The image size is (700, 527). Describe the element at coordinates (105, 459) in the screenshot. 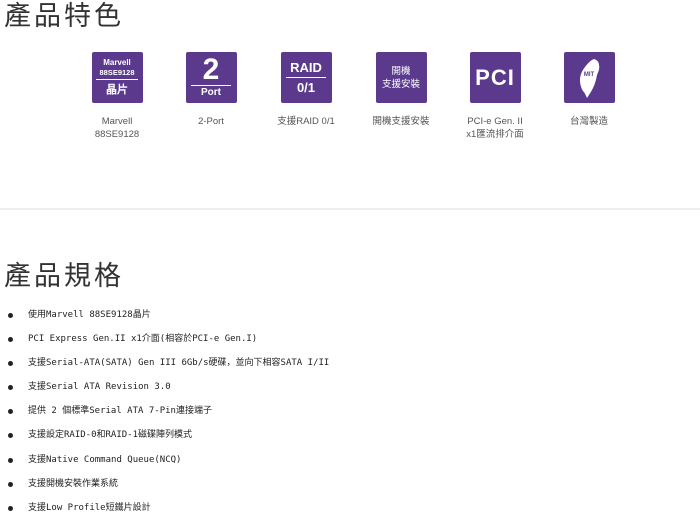

I see `spec-text: 支援Native Command Queue(NCQ)` at that location.